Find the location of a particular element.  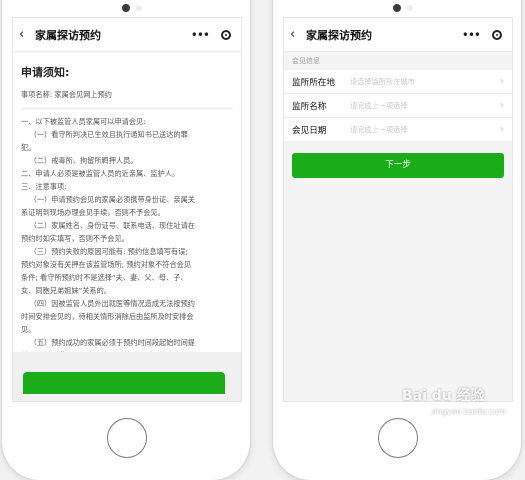

notice-line: （二）家属姓名、身份证号、联系电话、现住址请在 is located at coordinates (112, 225).